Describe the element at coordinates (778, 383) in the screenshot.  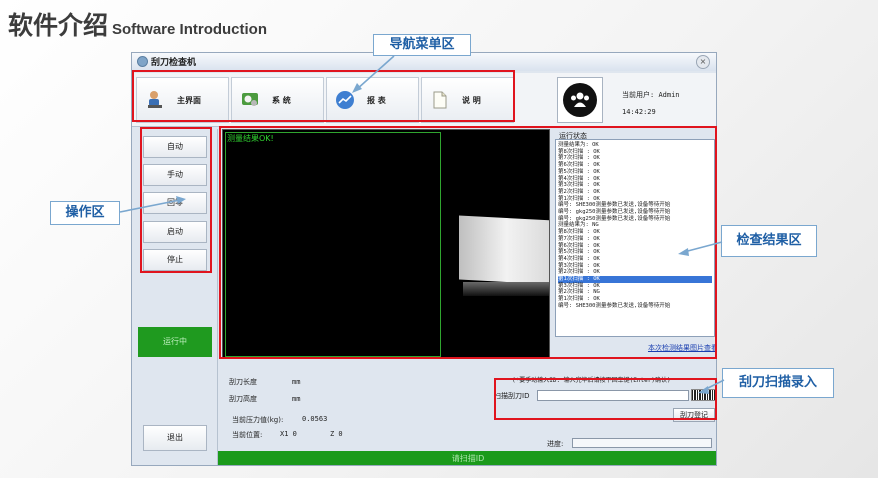
I see `scan-area-callout: 刮刀扫描录入` at that location.